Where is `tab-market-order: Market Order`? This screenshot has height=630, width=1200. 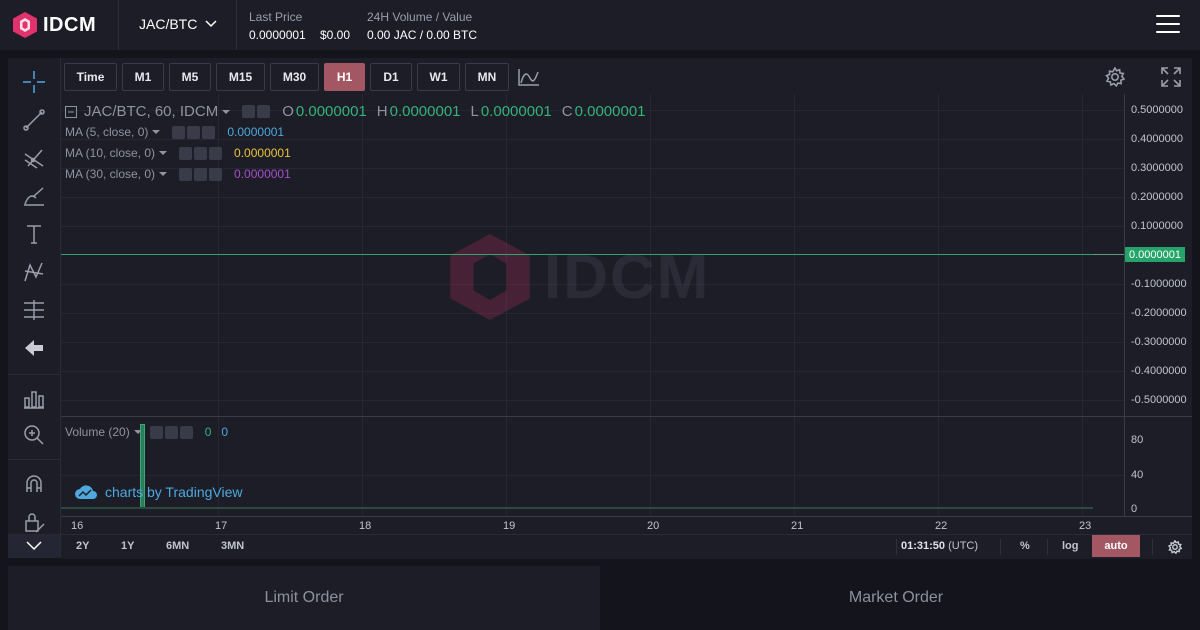 tab-market-order: Market Order is located at coordinates (896, 598).